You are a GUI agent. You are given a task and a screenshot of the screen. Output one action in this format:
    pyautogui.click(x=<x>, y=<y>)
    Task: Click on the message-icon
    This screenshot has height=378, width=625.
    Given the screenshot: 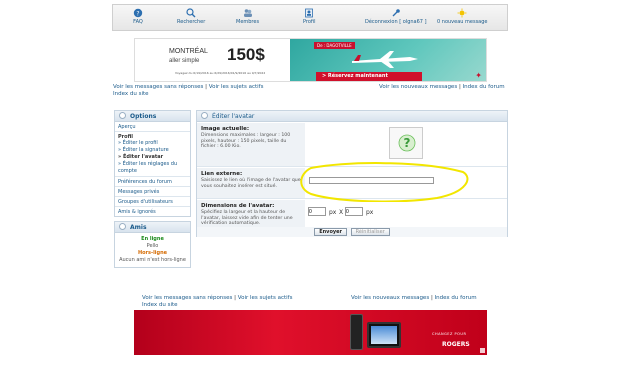 What is the action you would take?
    pyautogui.click(x=462, y=13)
    